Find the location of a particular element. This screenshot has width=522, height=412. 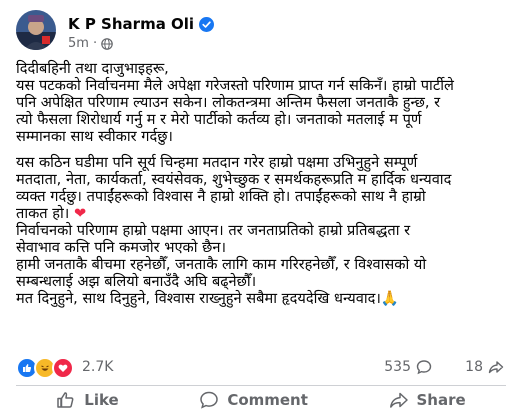

heart-emoji-icon: ❤ is located at coordinates (80, 213).